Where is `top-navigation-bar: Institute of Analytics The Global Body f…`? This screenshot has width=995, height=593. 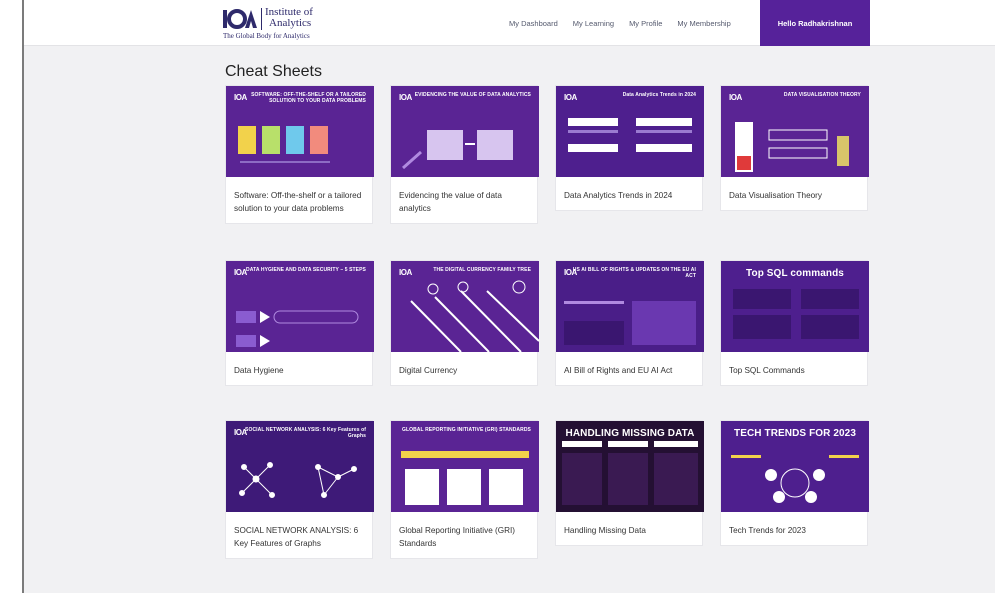
top-navigation-bar: Institute of Analytics The Global Body f… is located at coordinates (509, 23).